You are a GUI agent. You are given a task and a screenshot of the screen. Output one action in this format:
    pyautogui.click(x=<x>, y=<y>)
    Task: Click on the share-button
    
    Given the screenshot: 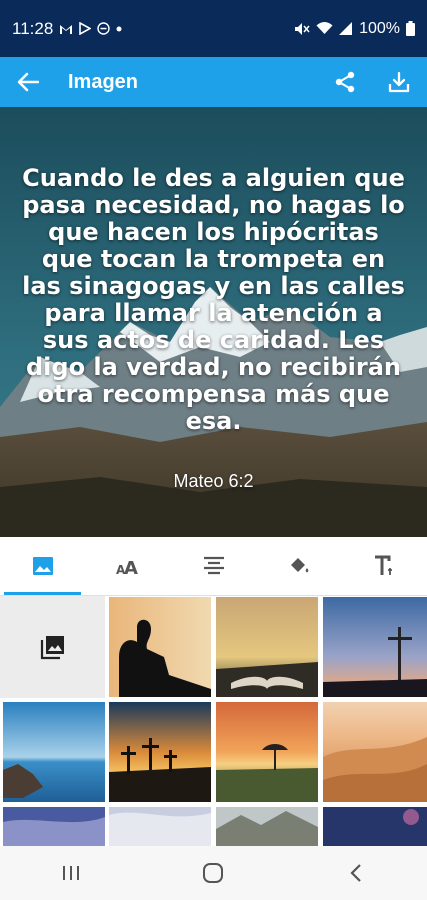 What is the action you would take?
    pyautogui.click(x=345, y=82)
    